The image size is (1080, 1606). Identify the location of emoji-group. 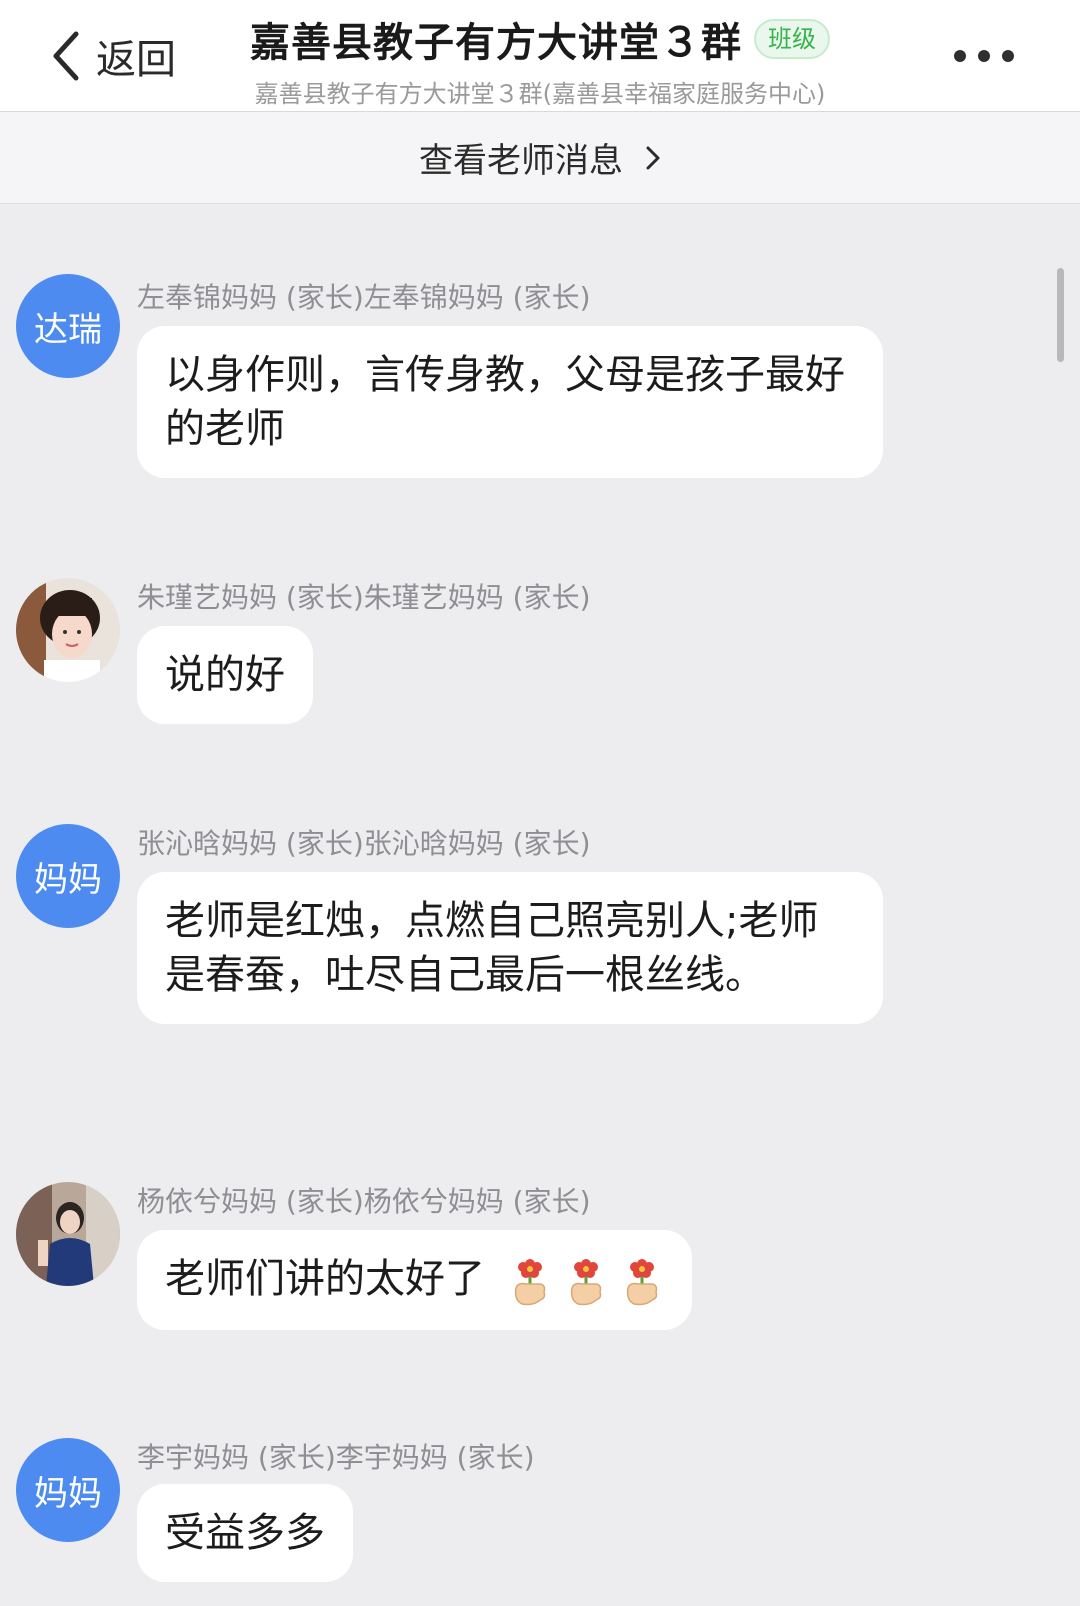
(587, 1281).